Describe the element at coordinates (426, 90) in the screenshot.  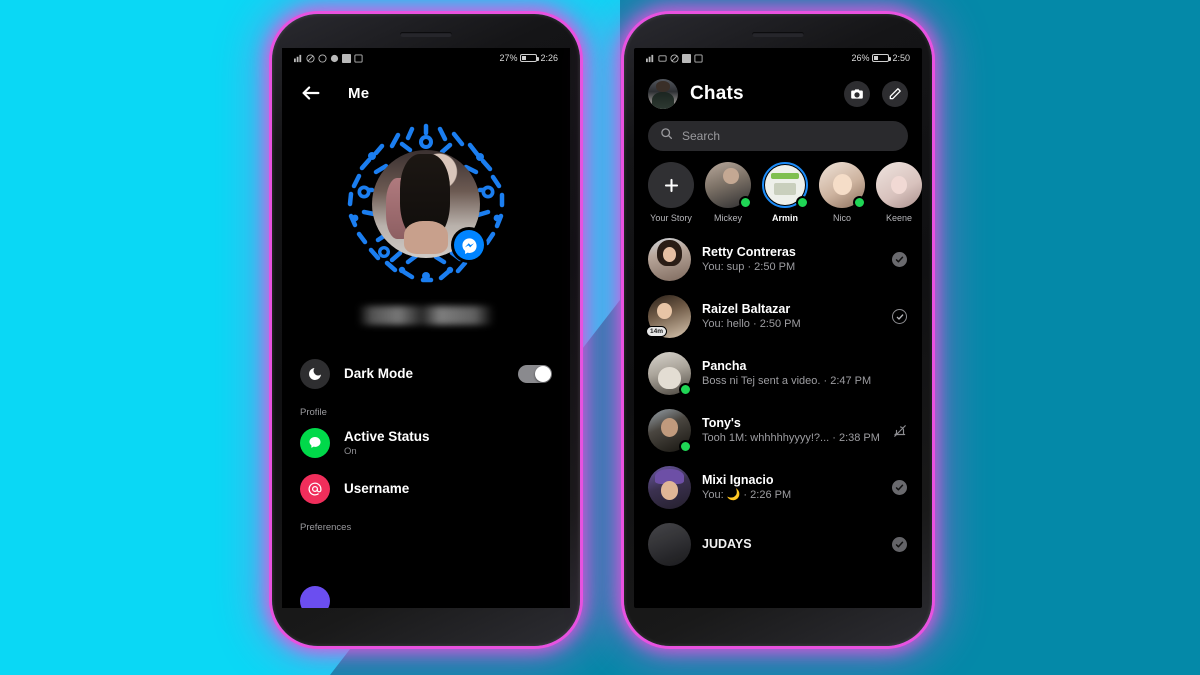
I see `me-header: Me` at that location.